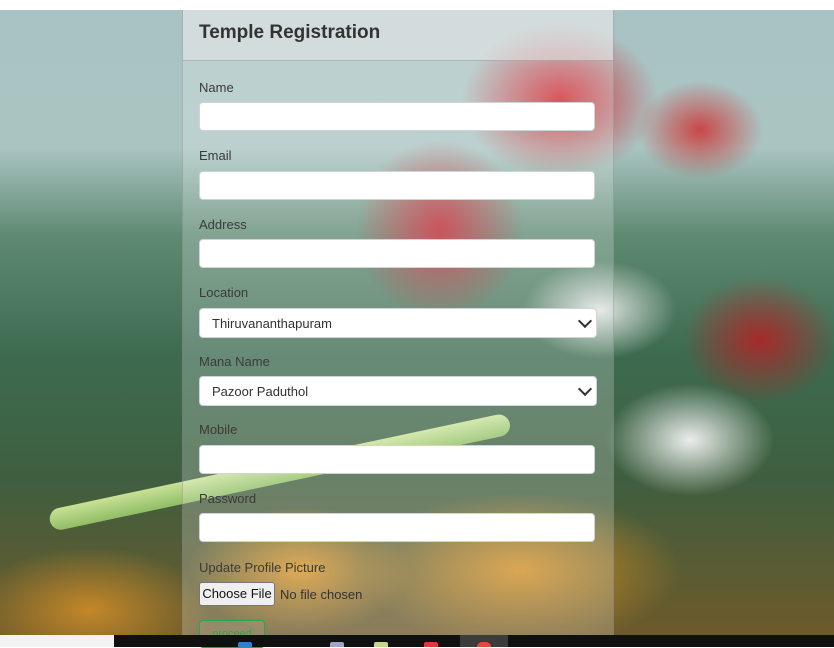  I want to click on password-label: Password, so click(228, 498).